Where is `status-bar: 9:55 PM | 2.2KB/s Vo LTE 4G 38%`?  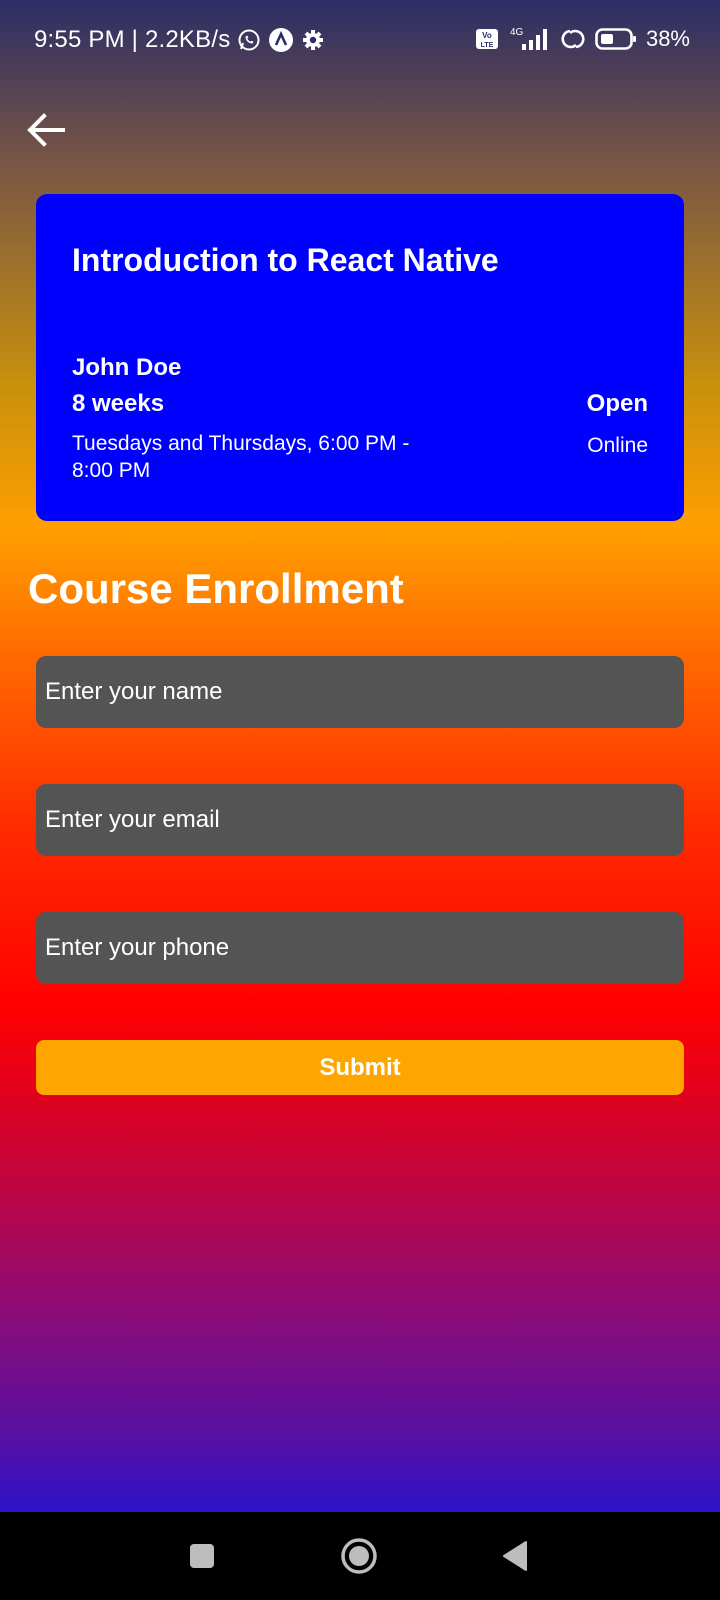 status-bar: 9:55 PM | 2.2KB/s Vo LTE 4G 38% is located at coordinates (360, 42).